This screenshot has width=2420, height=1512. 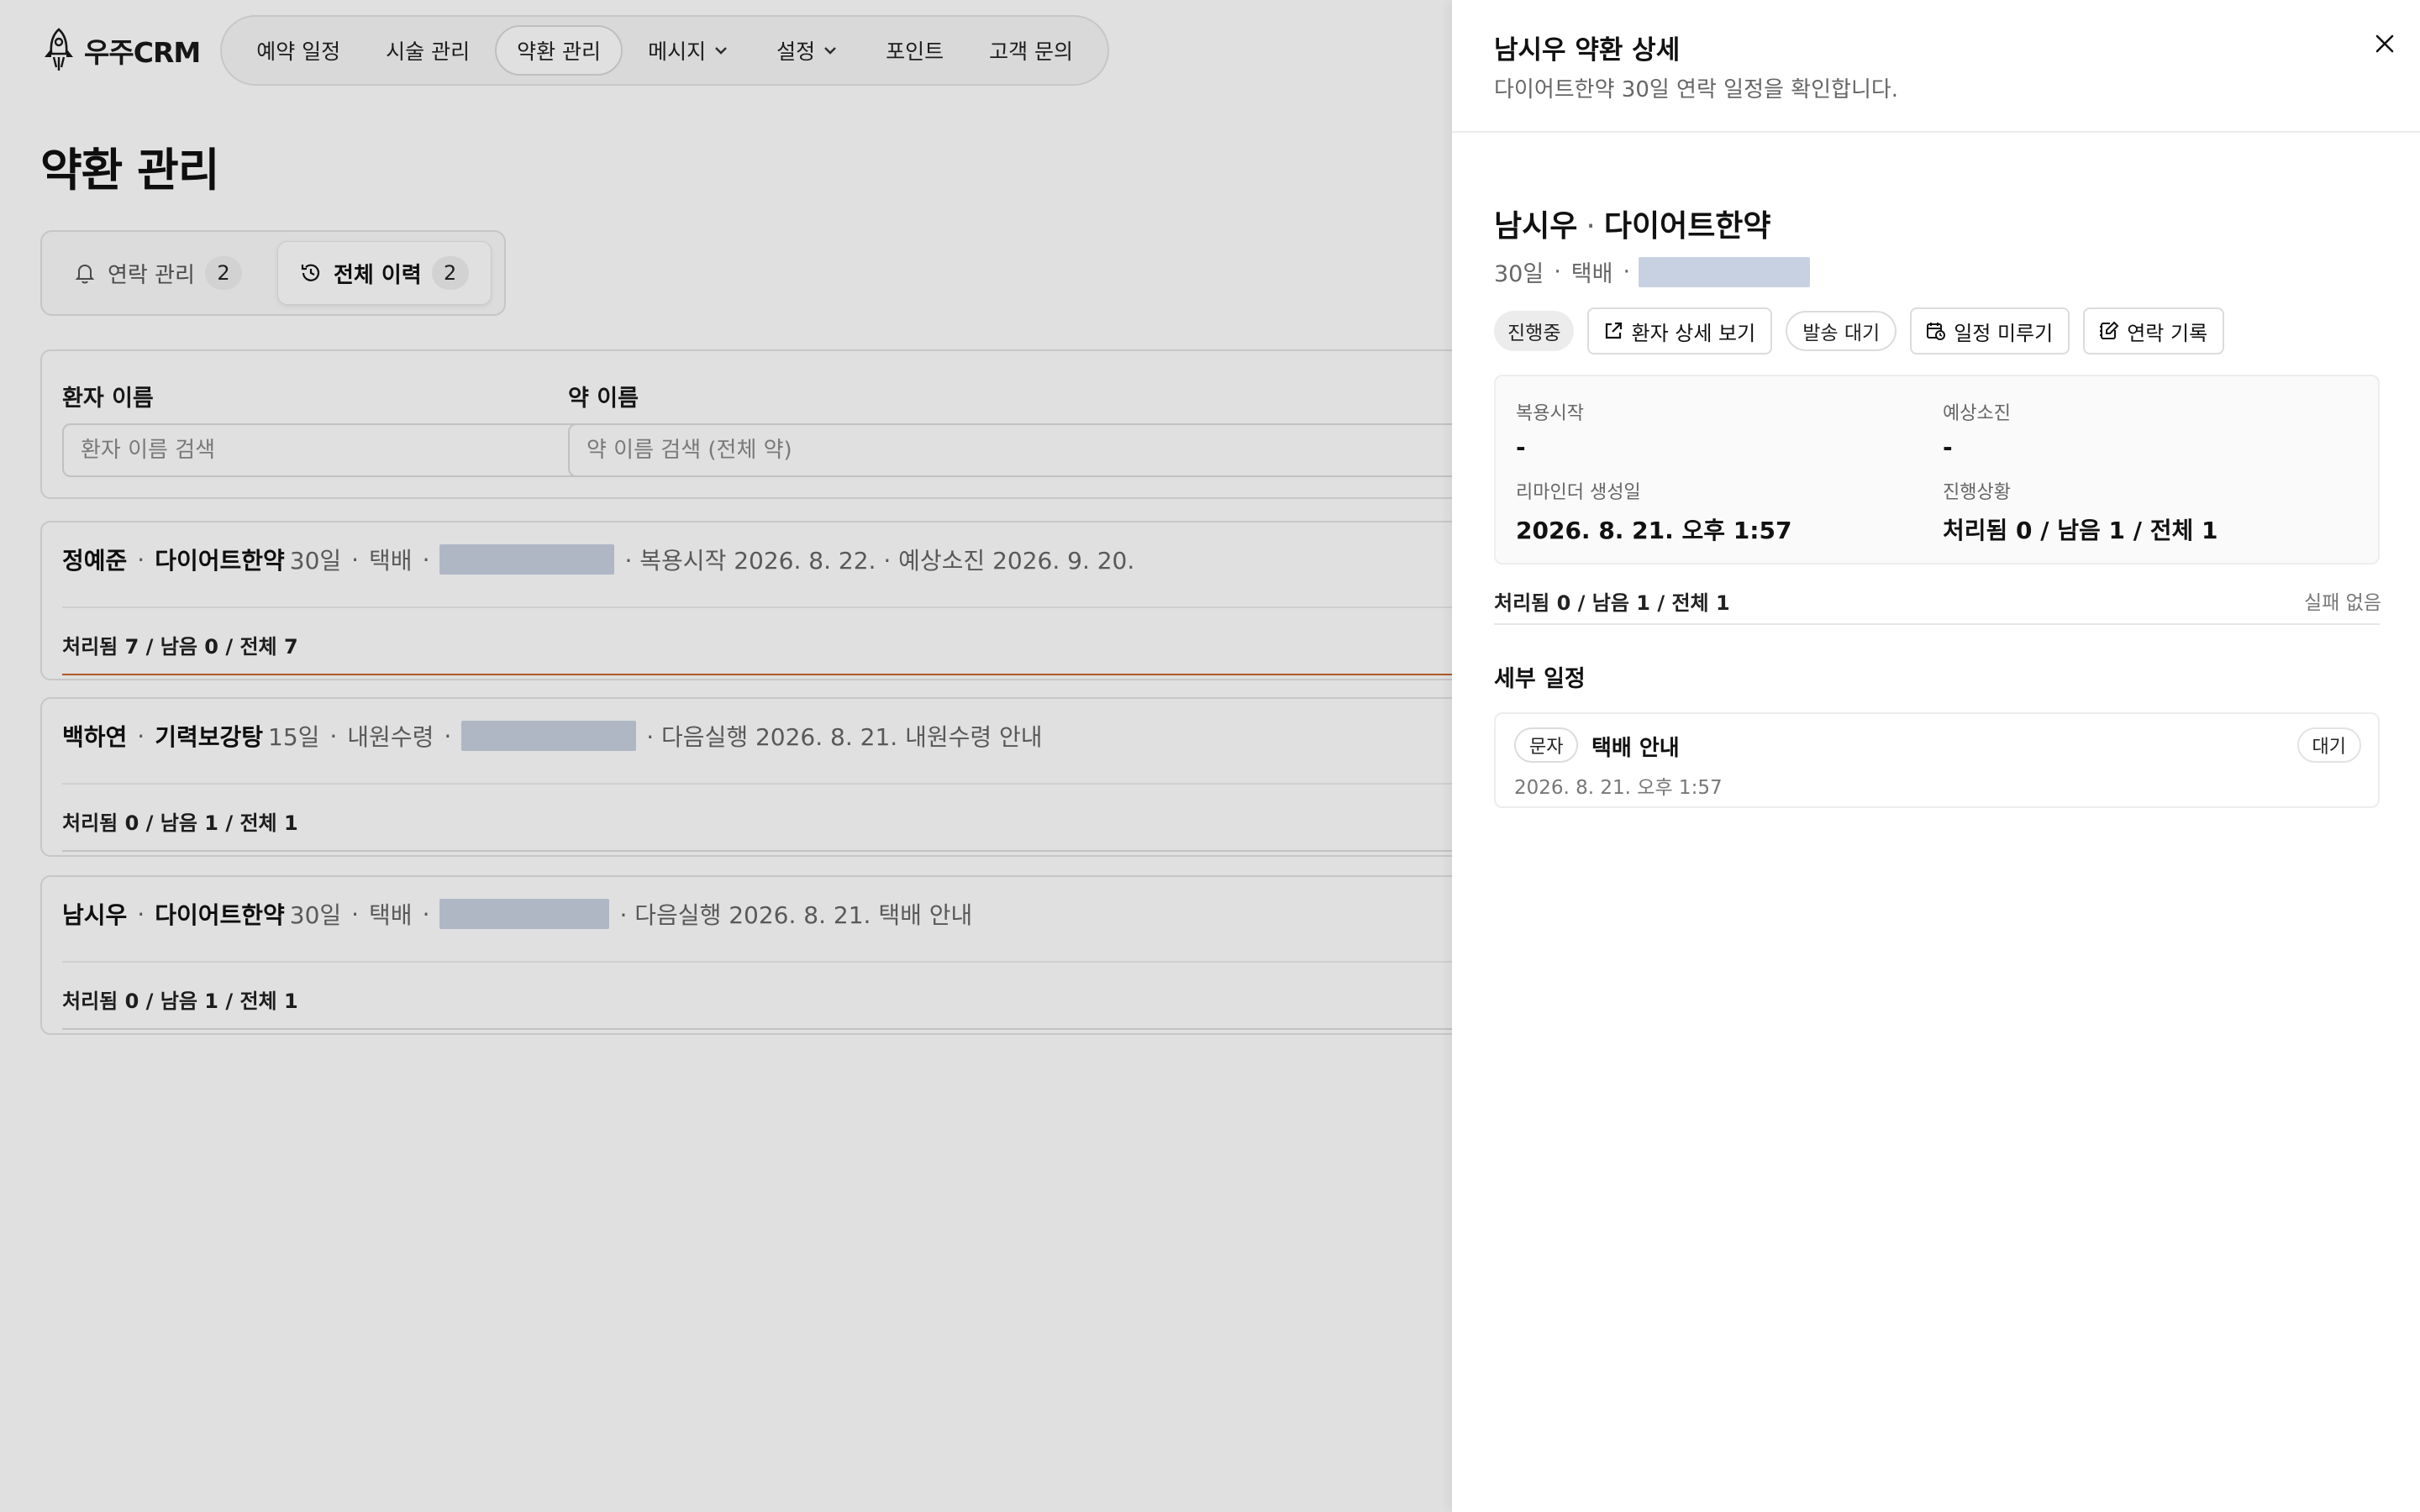 What do you see at coordinates (1588, 50) in the screenshot?
I see `drawer-title: 남시우 약환 상세` at bounding box center [1588, 50].